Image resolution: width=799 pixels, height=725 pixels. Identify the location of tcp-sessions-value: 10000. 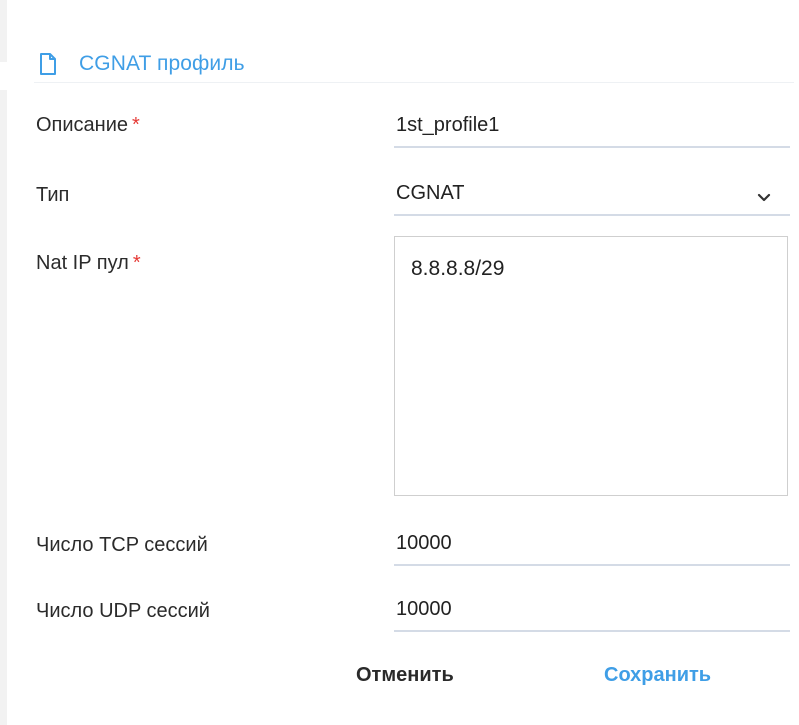
(424, 542).